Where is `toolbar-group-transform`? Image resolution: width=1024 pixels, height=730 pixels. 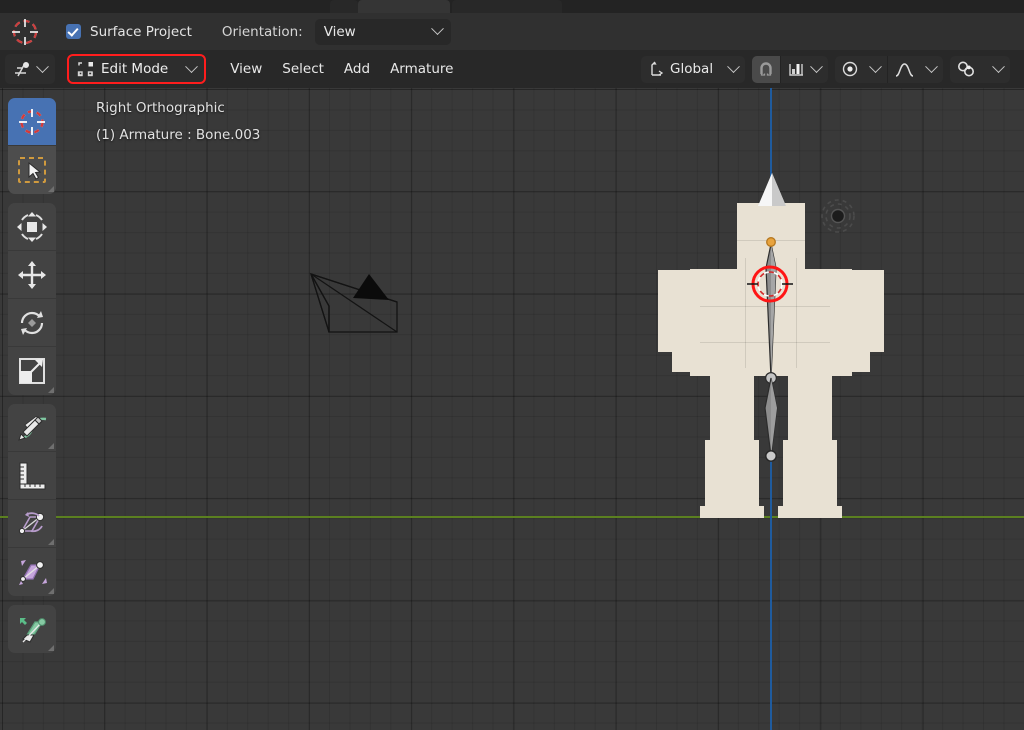
toolbar-group-transform is located at coordinates (32, 299).